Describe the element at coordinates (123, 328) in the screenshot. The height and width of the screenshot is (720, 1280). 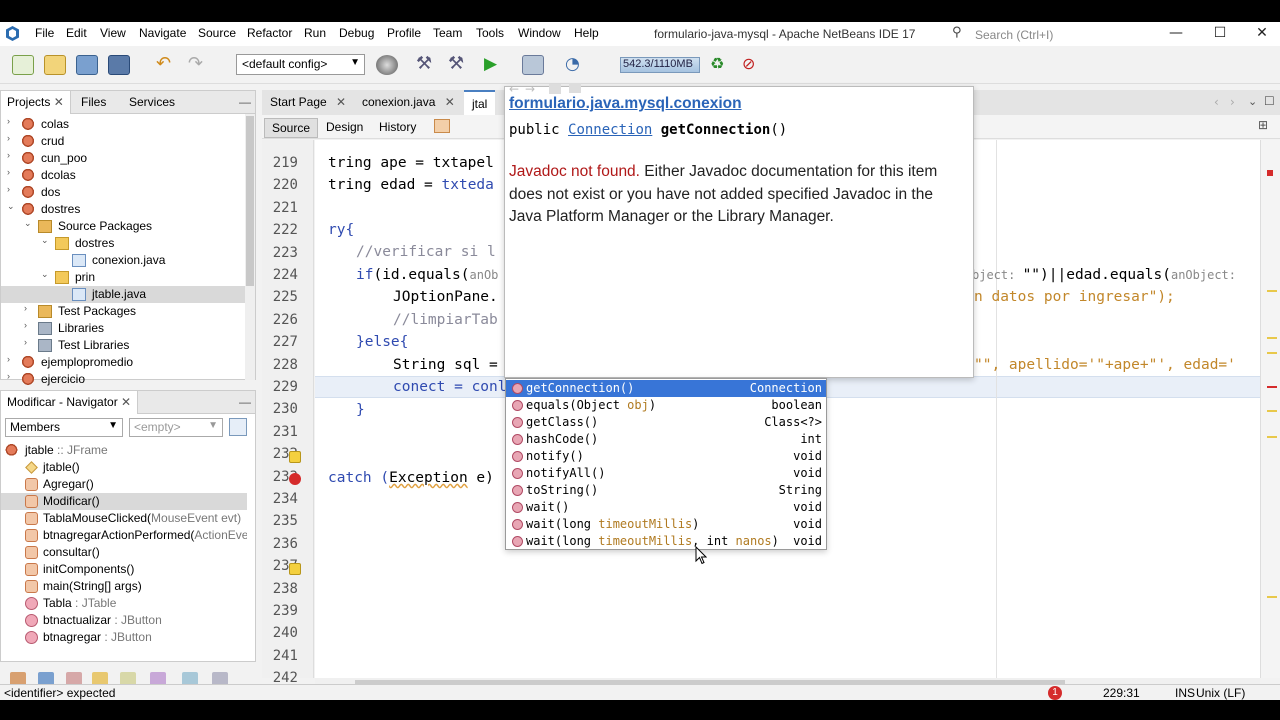
I see `tree-item: › Libraries` at that location.